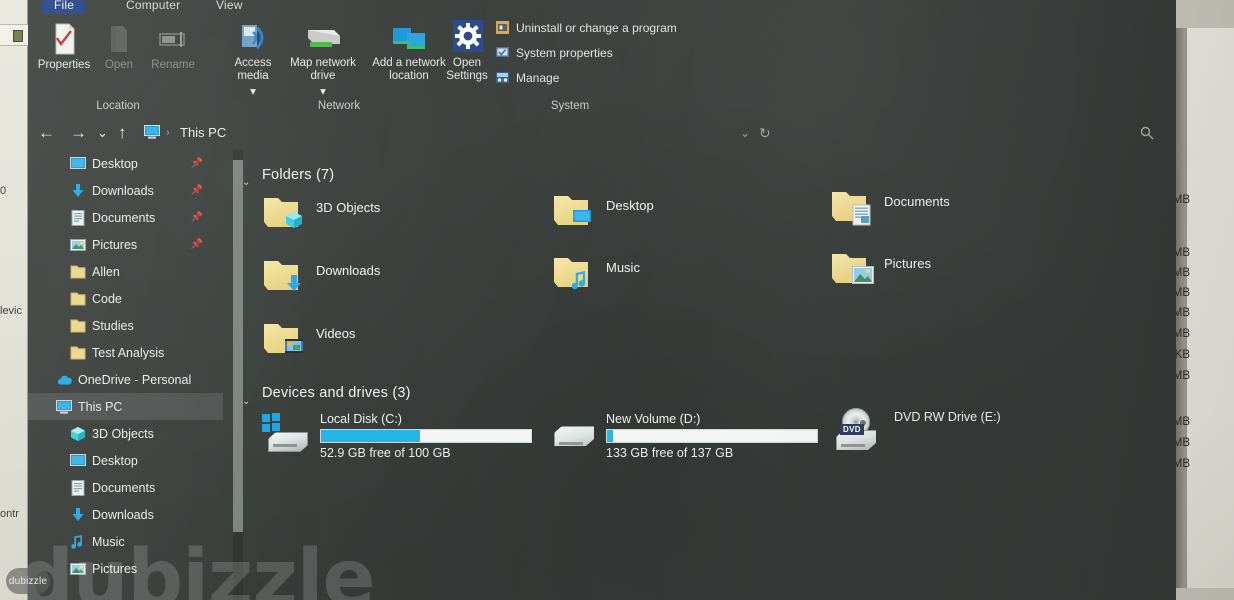  What do you see at coordinates (309, 341) in the screenshot?
I see `folder-tile-videos: Videos` at bounding box center [309, 341].